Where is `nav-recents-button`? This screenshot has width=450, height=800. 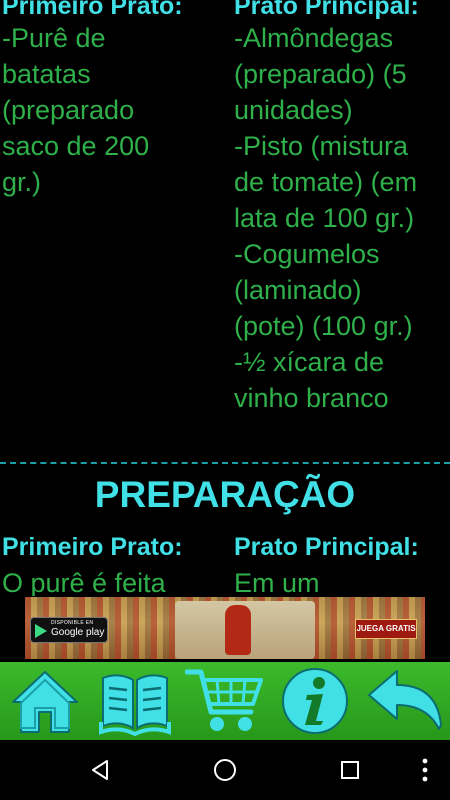 nav-recents-button is located at coordinates (350, 770).